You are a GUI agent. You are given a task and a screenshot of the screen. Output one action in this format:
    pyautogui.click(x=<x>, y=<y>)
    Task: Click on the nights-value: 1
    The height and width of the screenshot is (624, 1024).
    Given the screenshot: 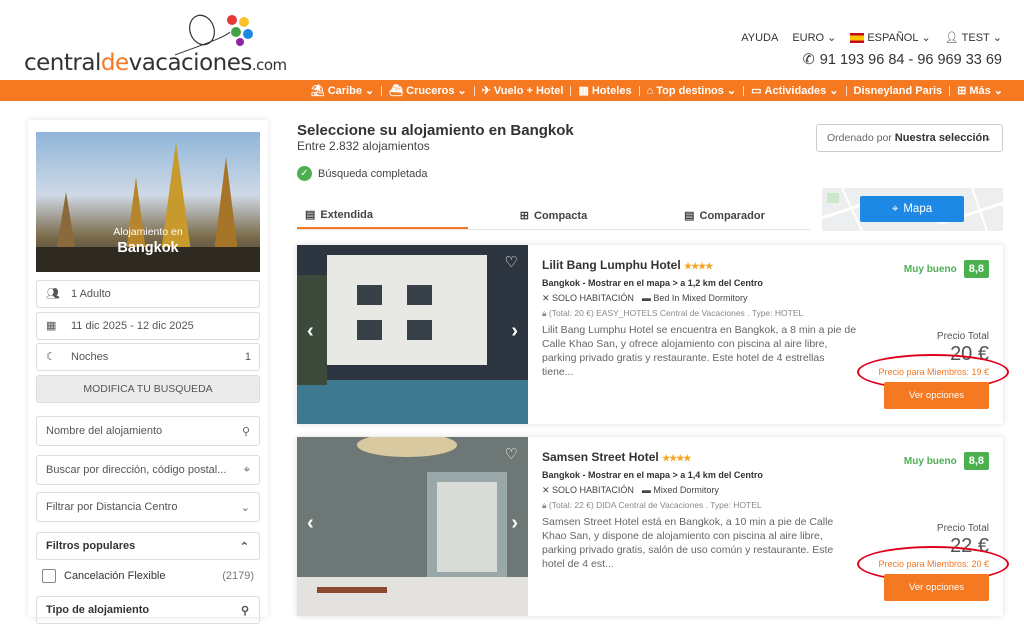 What is the action you would take?
    pyautogui.click(x=247, y=357)
    